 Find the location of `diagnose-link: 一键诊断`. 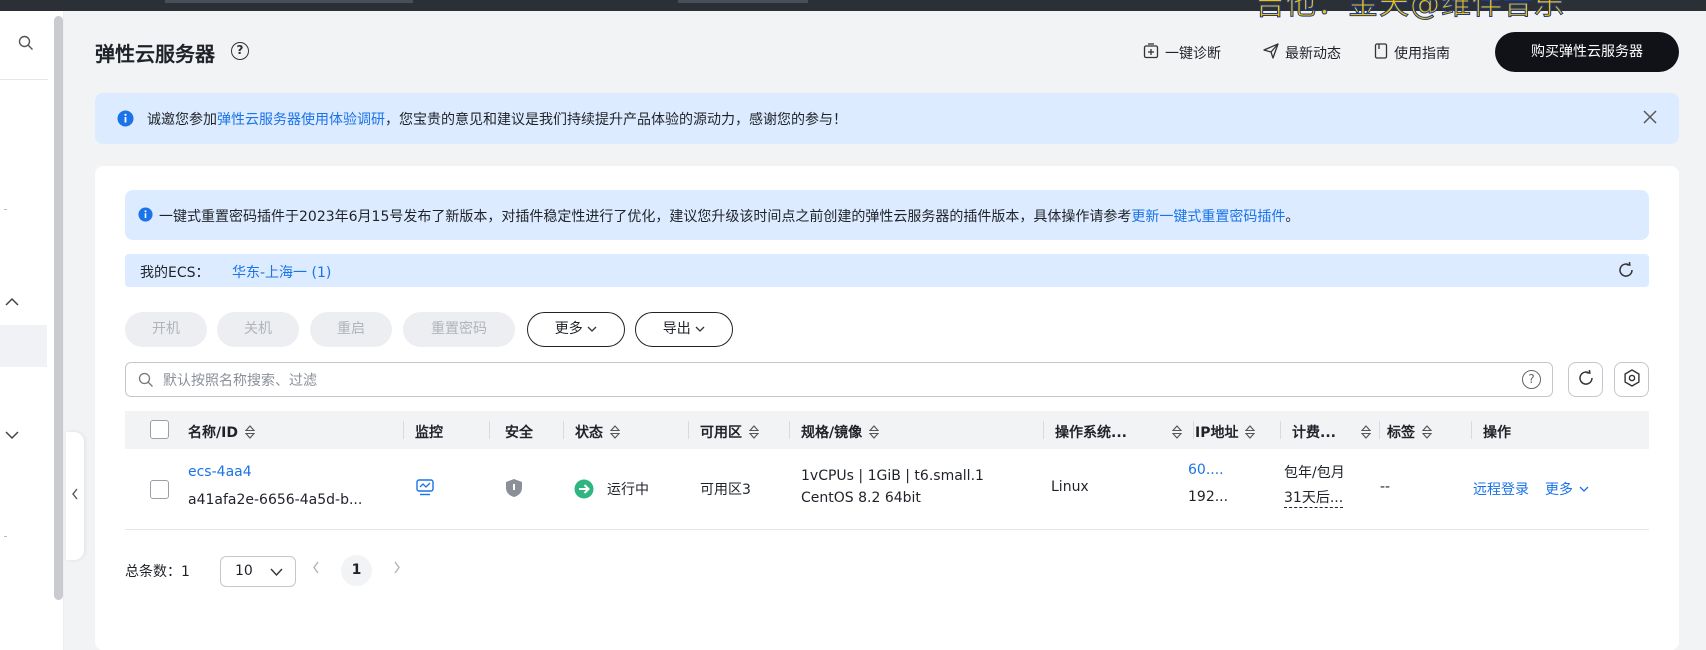

diagnose-link: 一键诊断 is located at coordinates (1182, 53).